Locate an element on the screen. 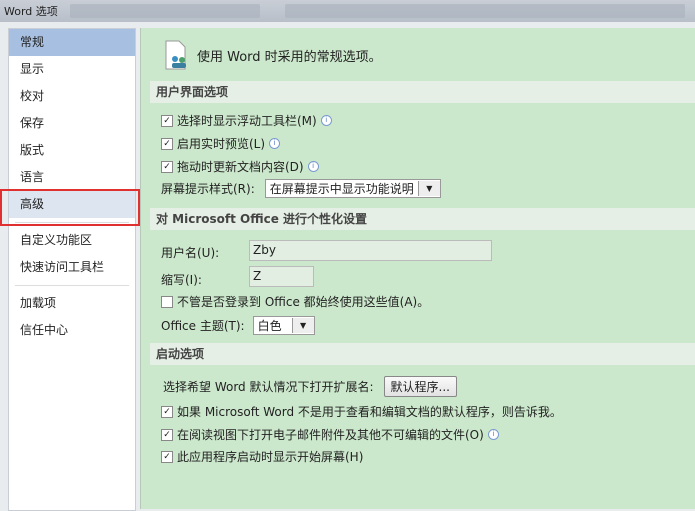  option-live-preview: ✓ 启用实时预览(L) i is located at coordinates (221, 143).